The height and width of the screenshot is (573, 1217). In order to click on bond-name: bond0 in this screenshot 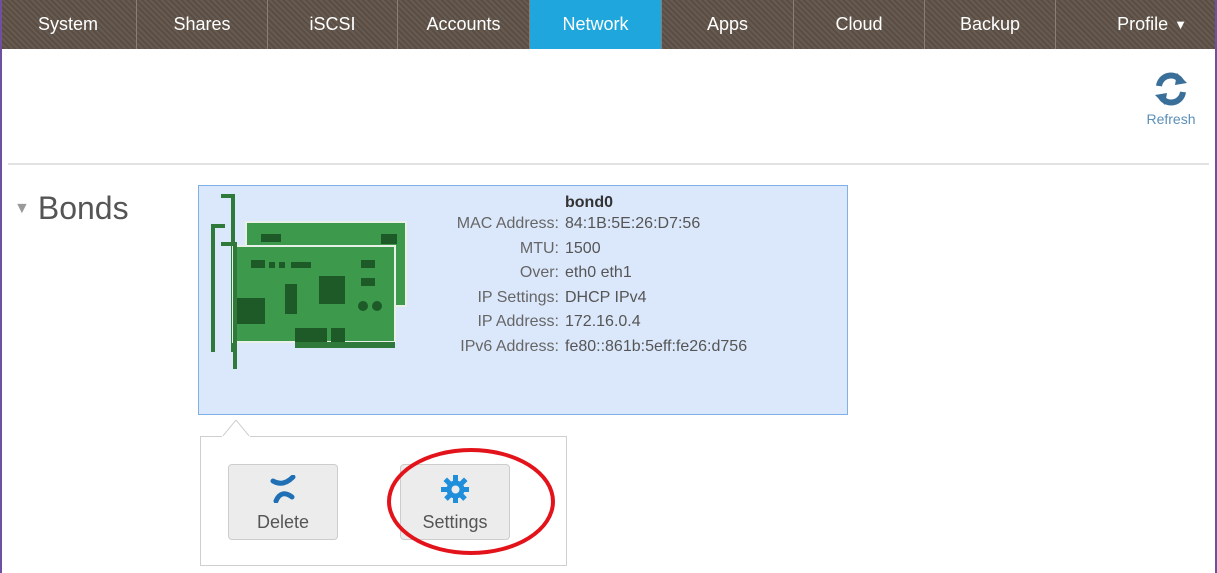, I will do `click(589, 202)`.